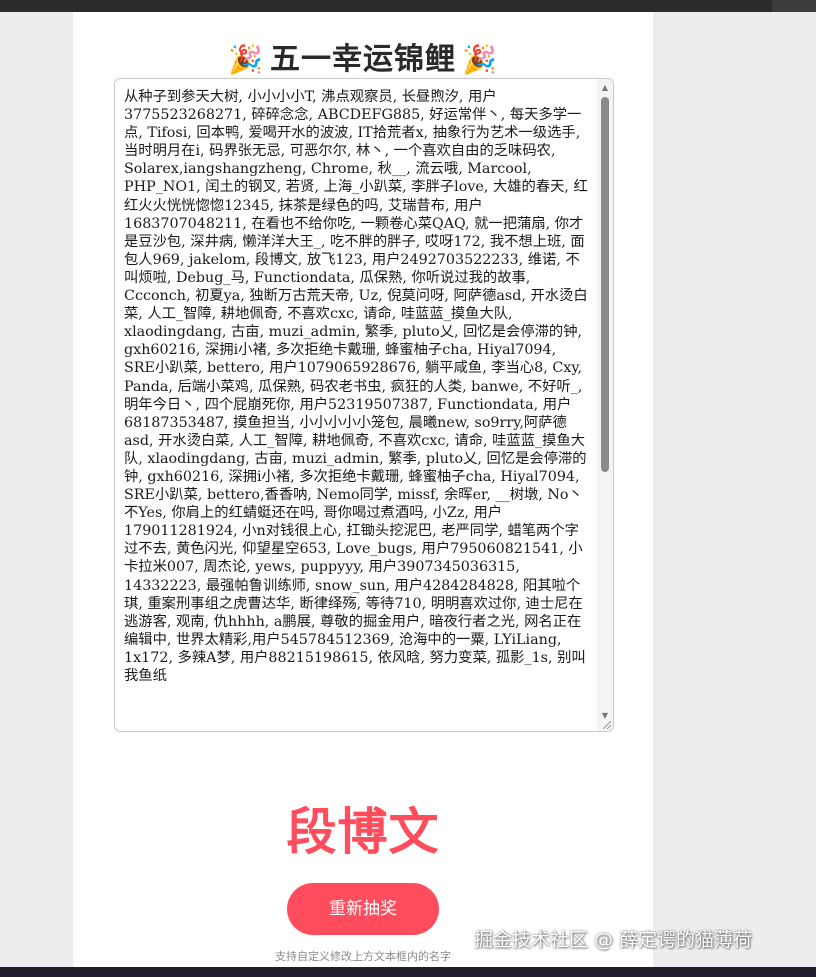 Image resolution: width=816 pixels, height=977 pixels. Describe the element at coordinates (363, 909) in the screenshot. I see `redraw-button: 重新抽奖` at that location.